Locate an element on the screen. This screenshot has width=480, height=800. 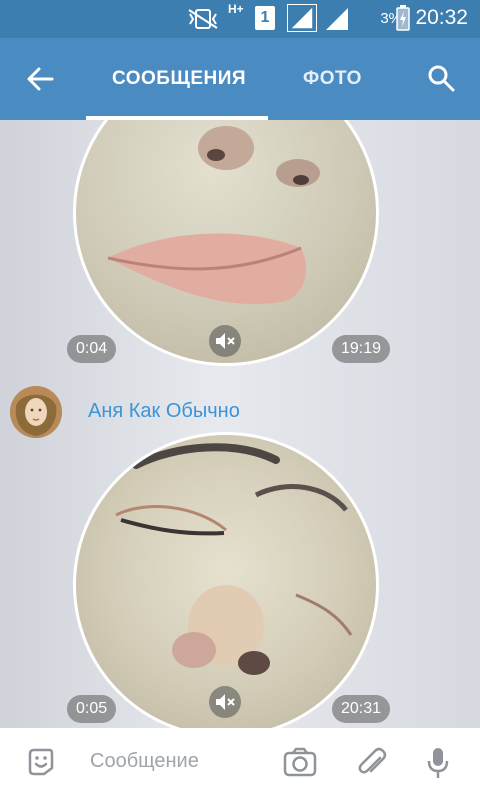
video-duration-1: 0:04 is located at coordinates (92, 349).